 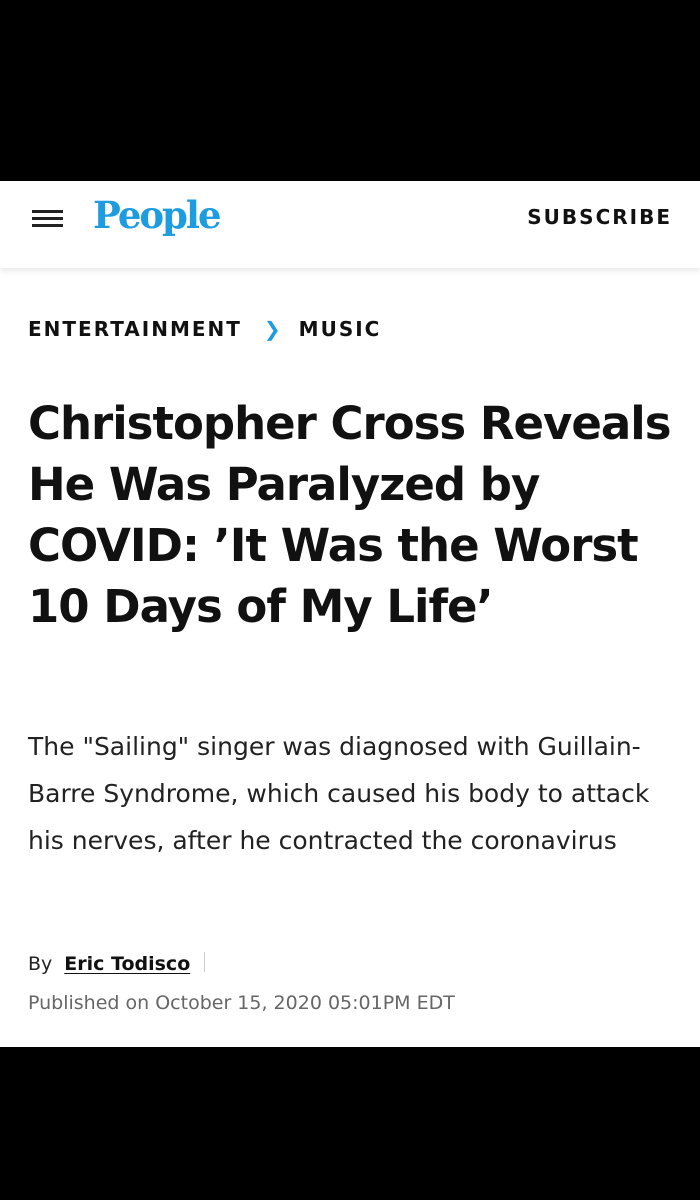 I want to click on breadcrumb-entertainment: ENTERTAINMENT, so click(x=135, y=329).